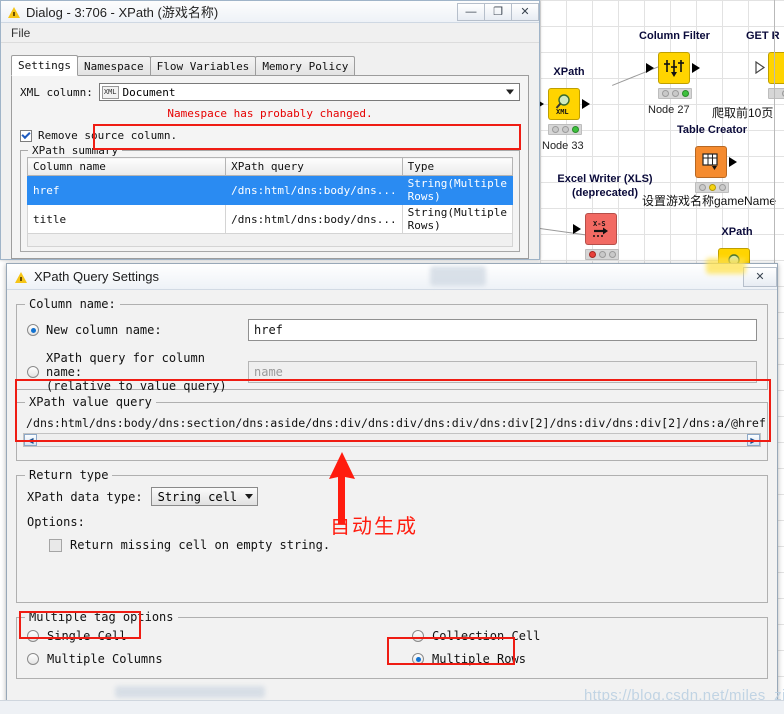  What do you see at coordinates (605, 216) in the screenshot?
I see `node-excel-writer: Excel Writer (XLS) (deprecated) X-S` at bounding box center [605, 216].